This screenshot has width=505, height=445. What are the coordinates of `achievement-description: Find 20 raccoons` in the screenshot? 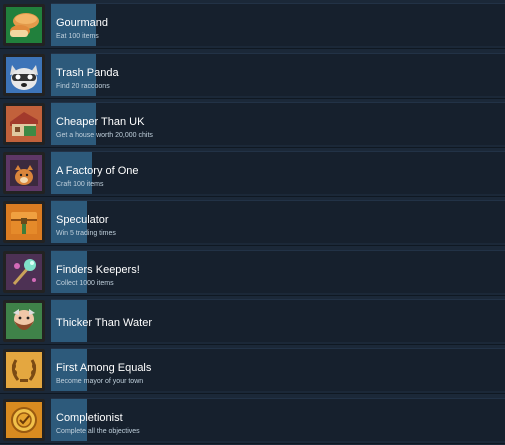 It's located at (83, 86).